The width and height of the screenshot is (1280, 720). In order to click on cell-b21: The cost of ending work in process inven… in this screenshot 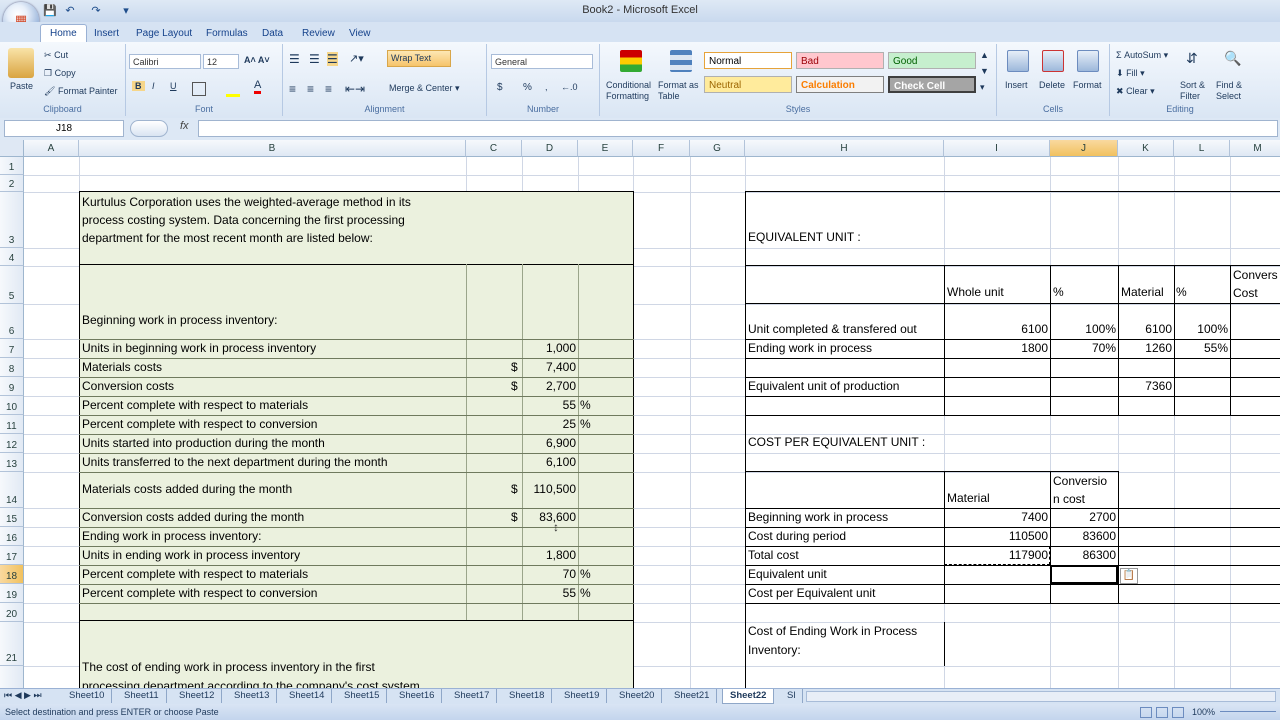, I will do `click(251, 673)`.